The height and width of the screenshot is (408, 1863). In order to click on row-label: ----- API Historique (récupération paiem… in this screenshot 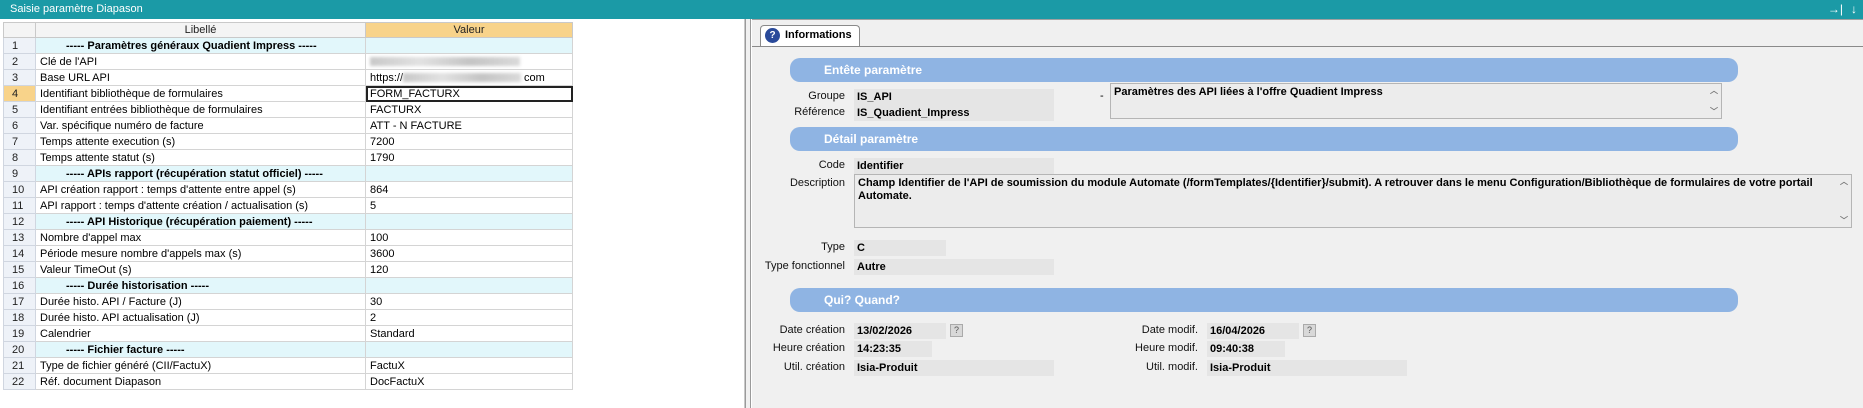, I will do `click(200, 221)`.